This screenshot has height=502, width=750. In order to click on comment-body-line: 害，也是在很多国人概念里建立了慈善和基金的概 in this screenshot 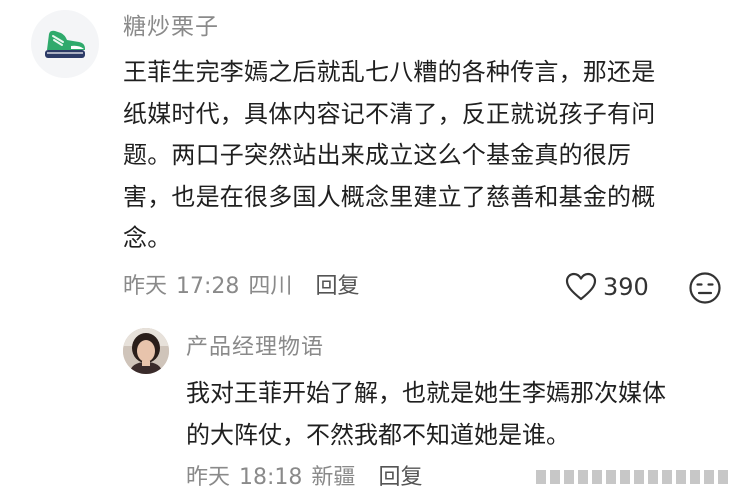, I will do `click(389, 196)`.